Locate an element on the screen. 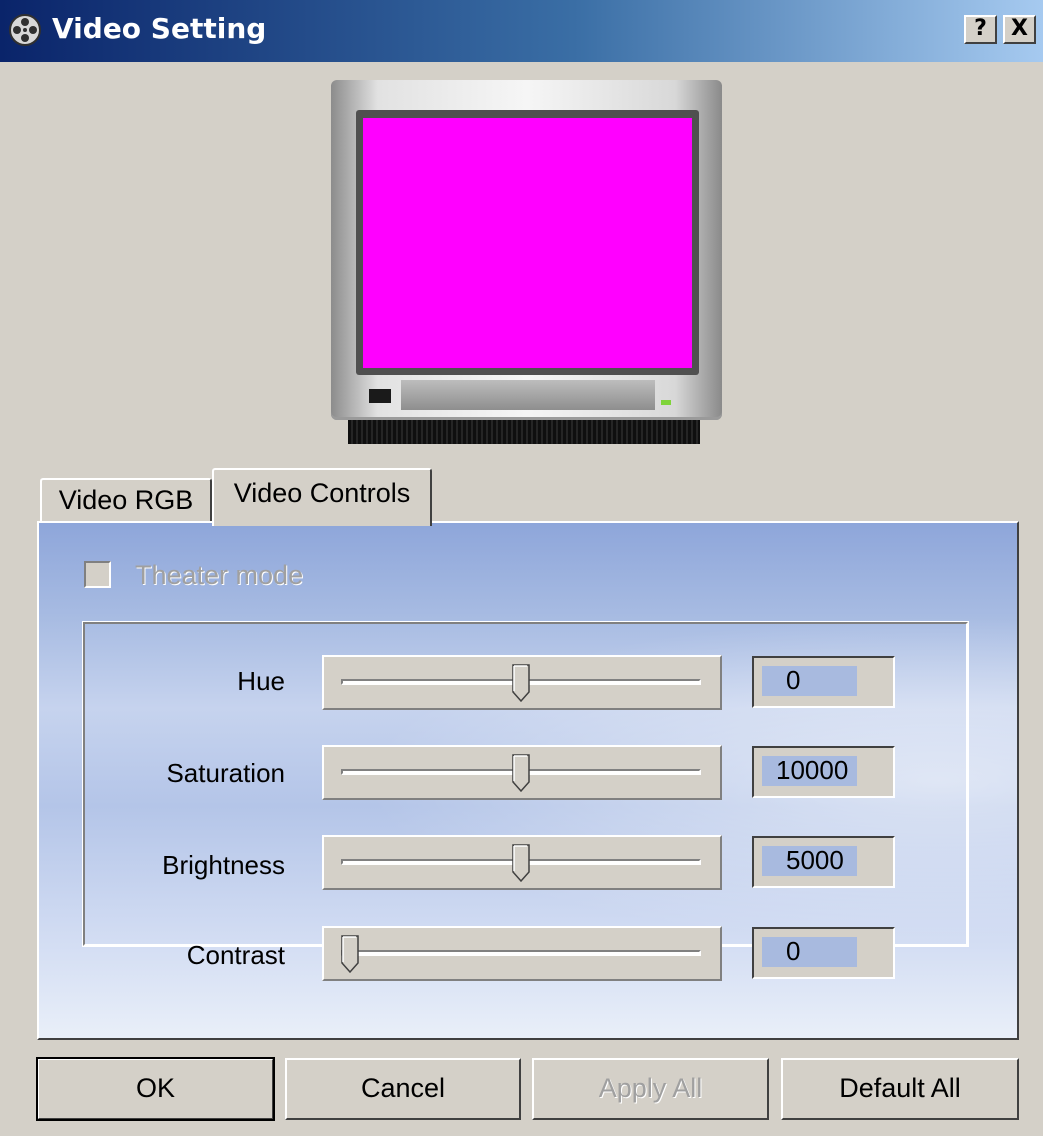 The image size is (1043, 1136). hue-label: Hue is located at coordinates (261, 681).